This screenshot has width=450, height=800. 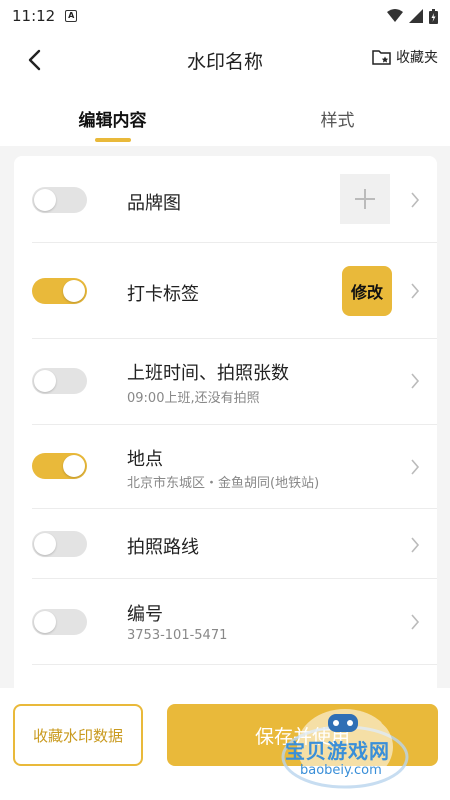 I want to click on folder-star-icon, so click(x=381, y=57).